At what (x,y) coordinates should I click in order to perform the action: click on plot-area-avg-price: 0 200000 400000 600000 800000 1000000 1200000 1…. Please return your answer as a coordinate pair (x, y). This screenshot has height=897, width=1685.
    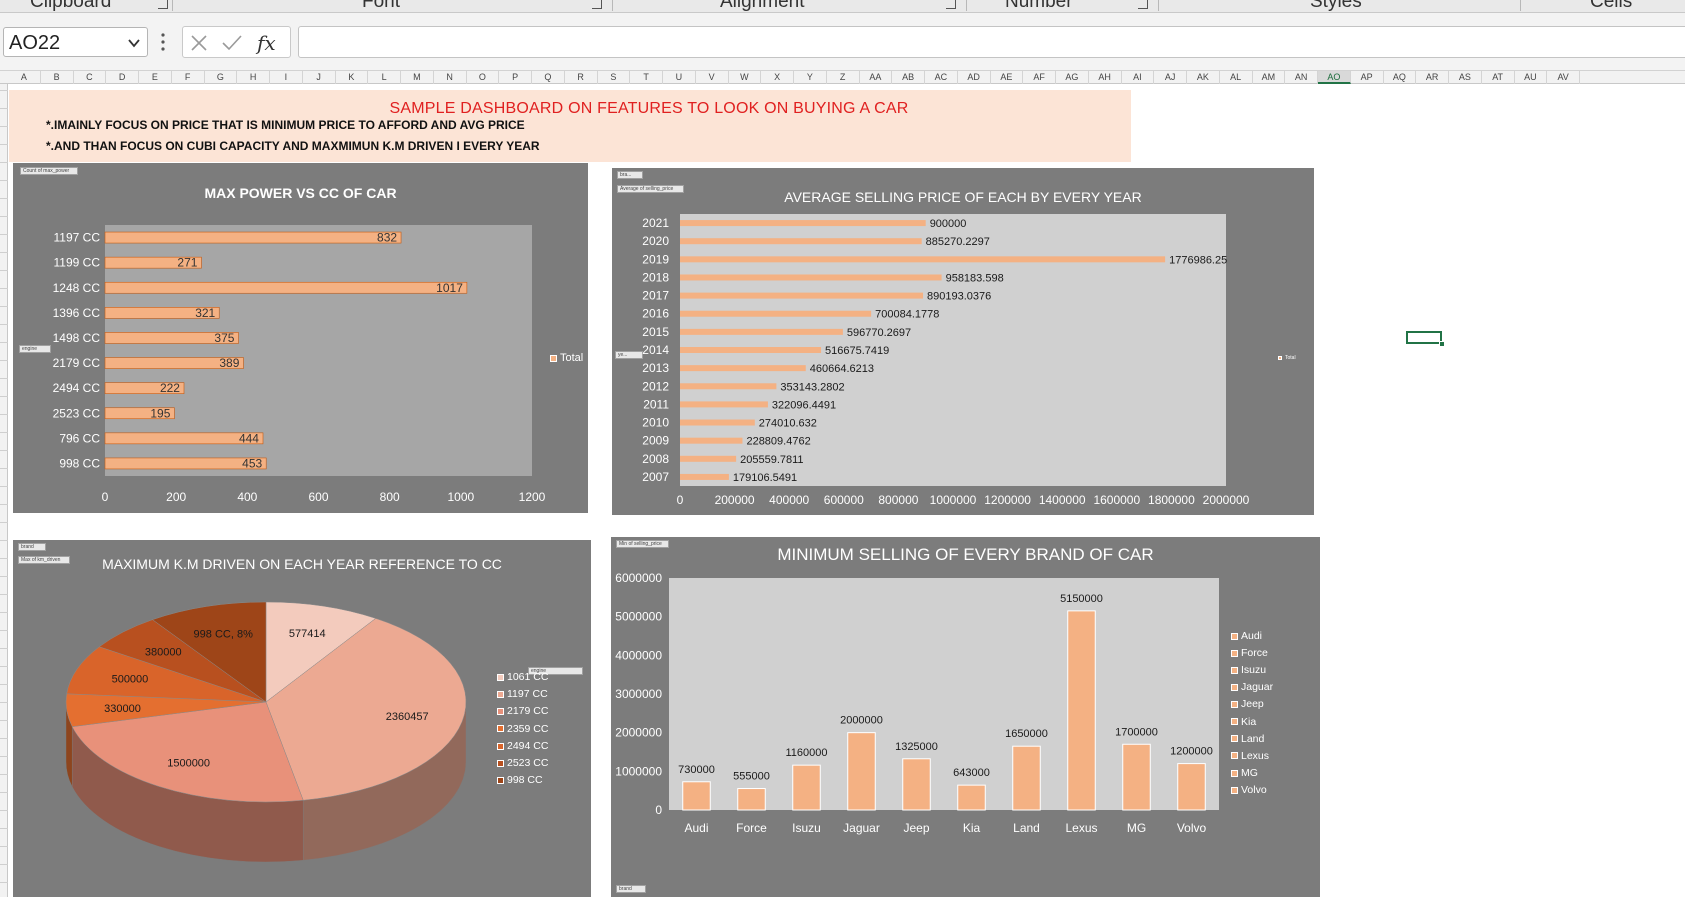
    Looking at the image, I should click on (946, 360).